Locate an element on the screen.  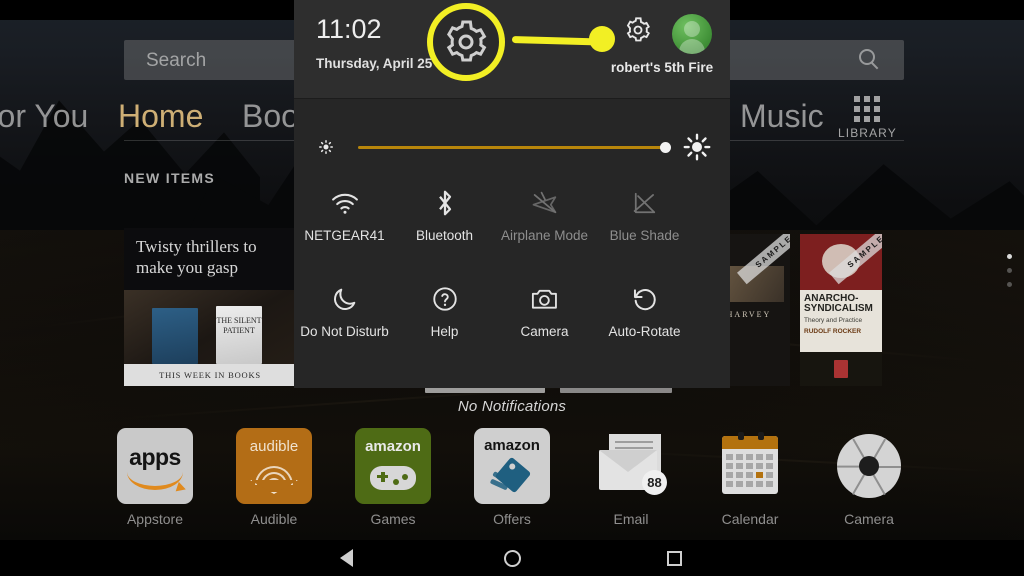
clock-date: Thursday, April 25 is located at coordinates (374, 63).